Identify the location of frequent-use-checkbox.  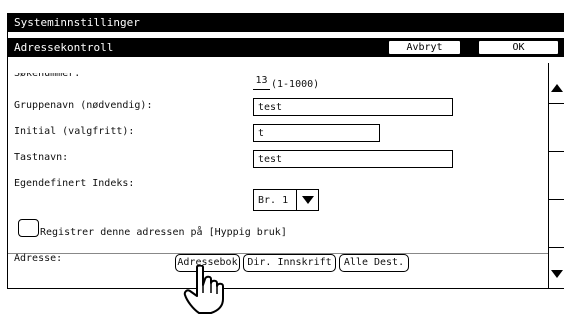
(28, 228).